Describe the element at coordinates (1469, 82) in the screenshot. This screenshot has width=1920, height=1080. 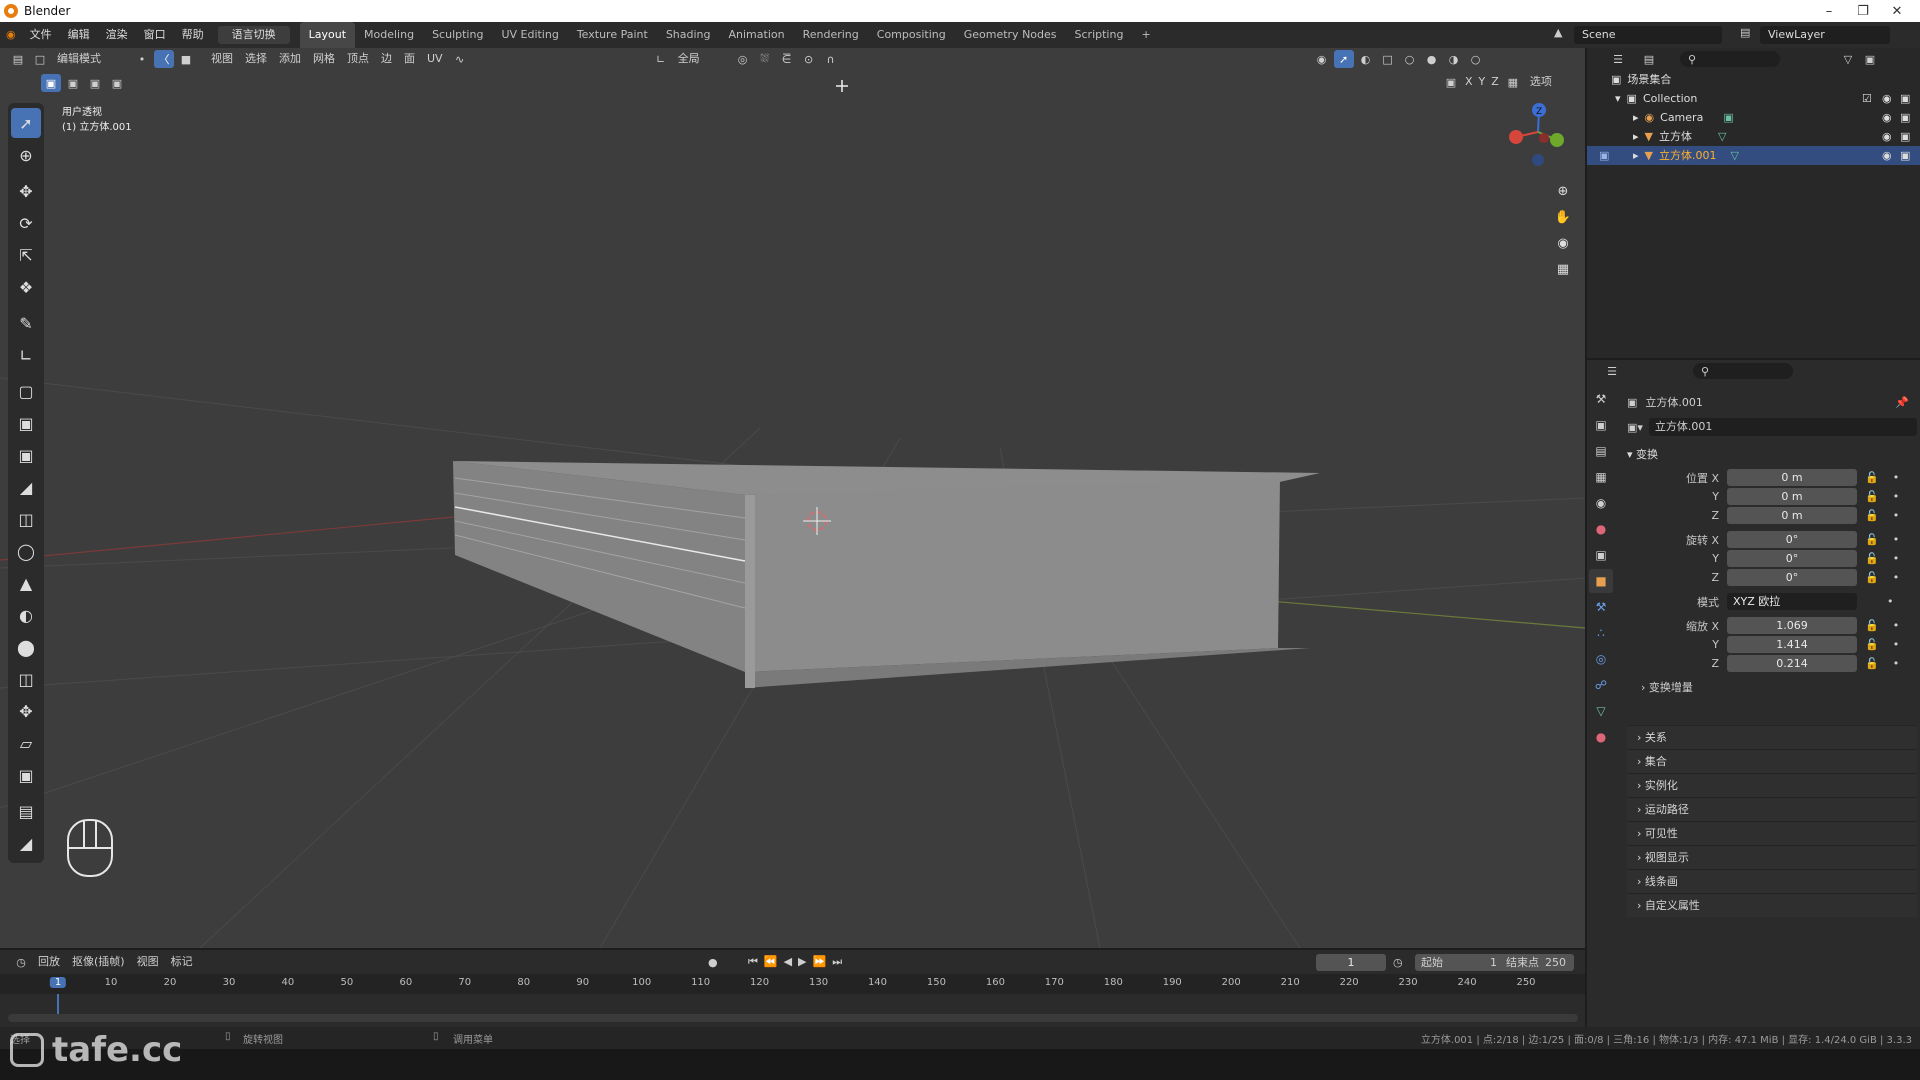
I see `axis-x-toggle: X` at that location.